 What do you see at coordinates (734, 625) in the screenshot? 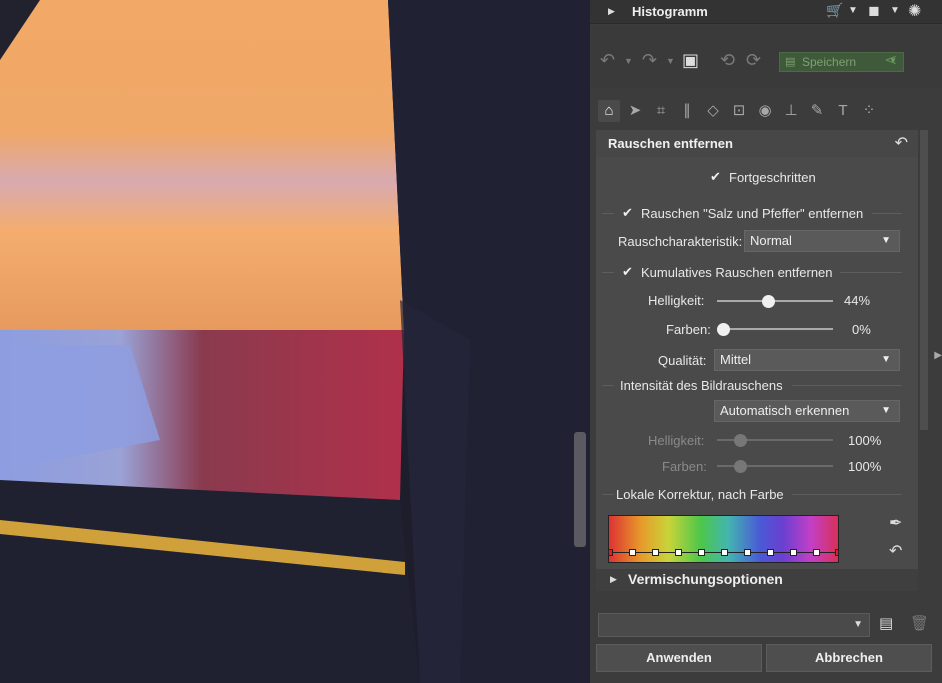
I see `preset-select: ▼` at bounding box center [734, 625].